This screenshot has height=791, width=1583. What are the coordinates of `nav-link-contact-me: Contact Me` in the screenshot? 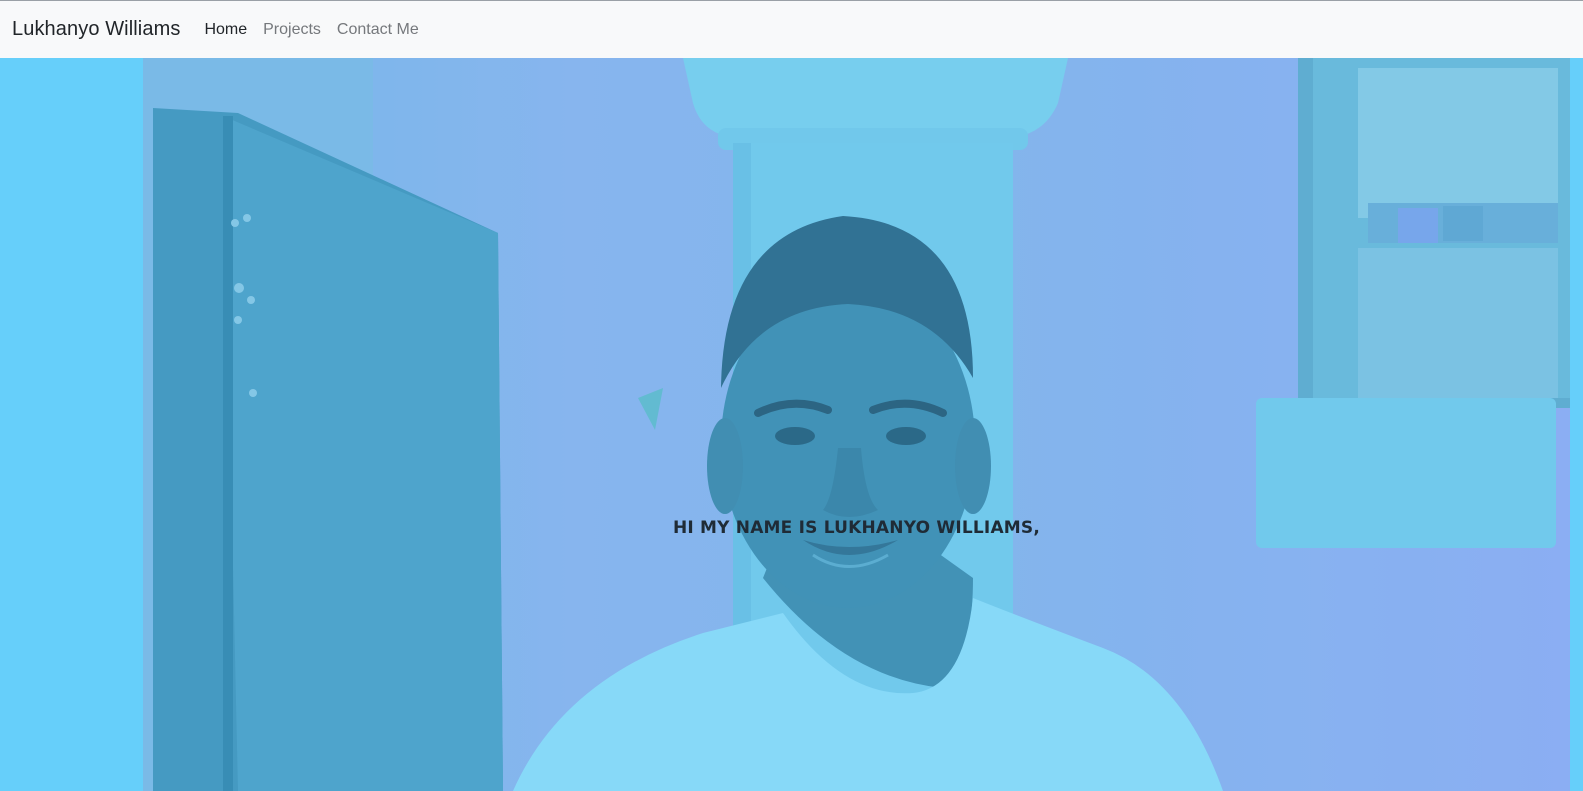 It's located at (378, 30).